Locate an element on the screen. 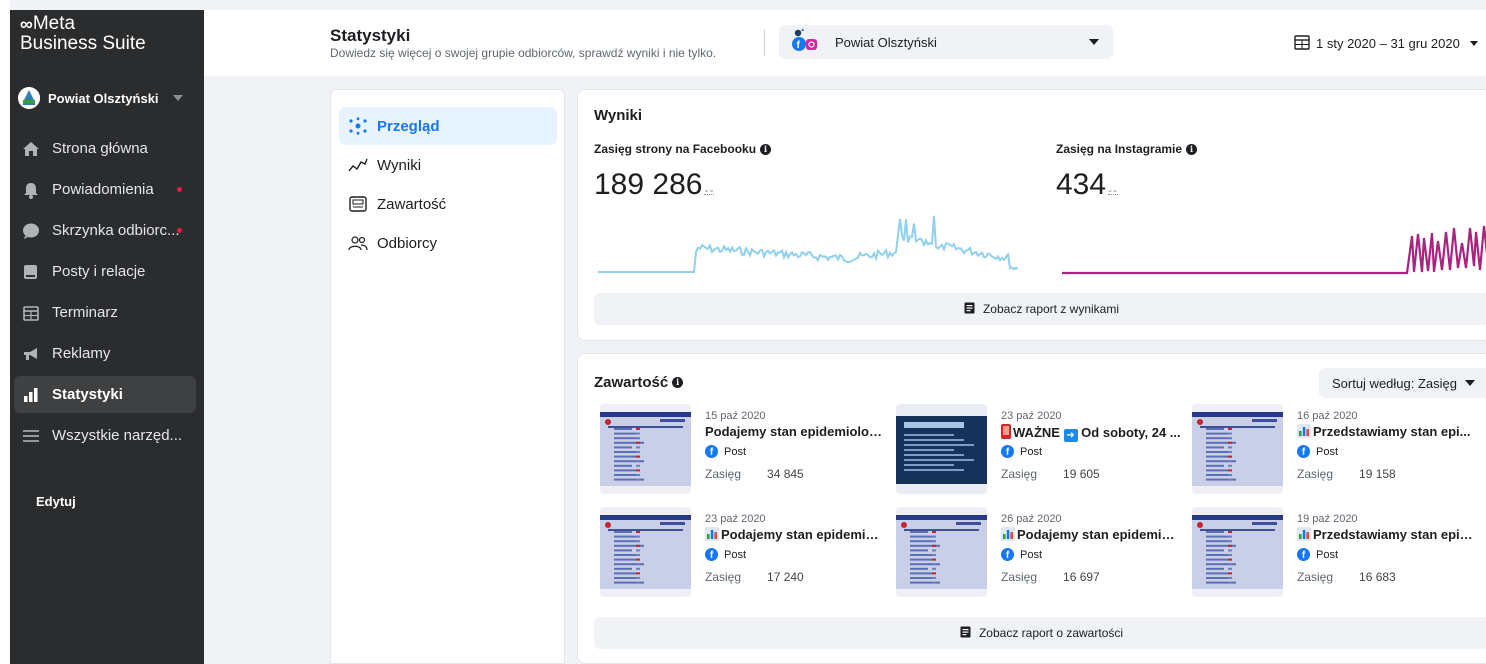 This screenshot has width=1486, height=664. post-reach: Zasięg 34 845 is located at coordinates (754, 474).